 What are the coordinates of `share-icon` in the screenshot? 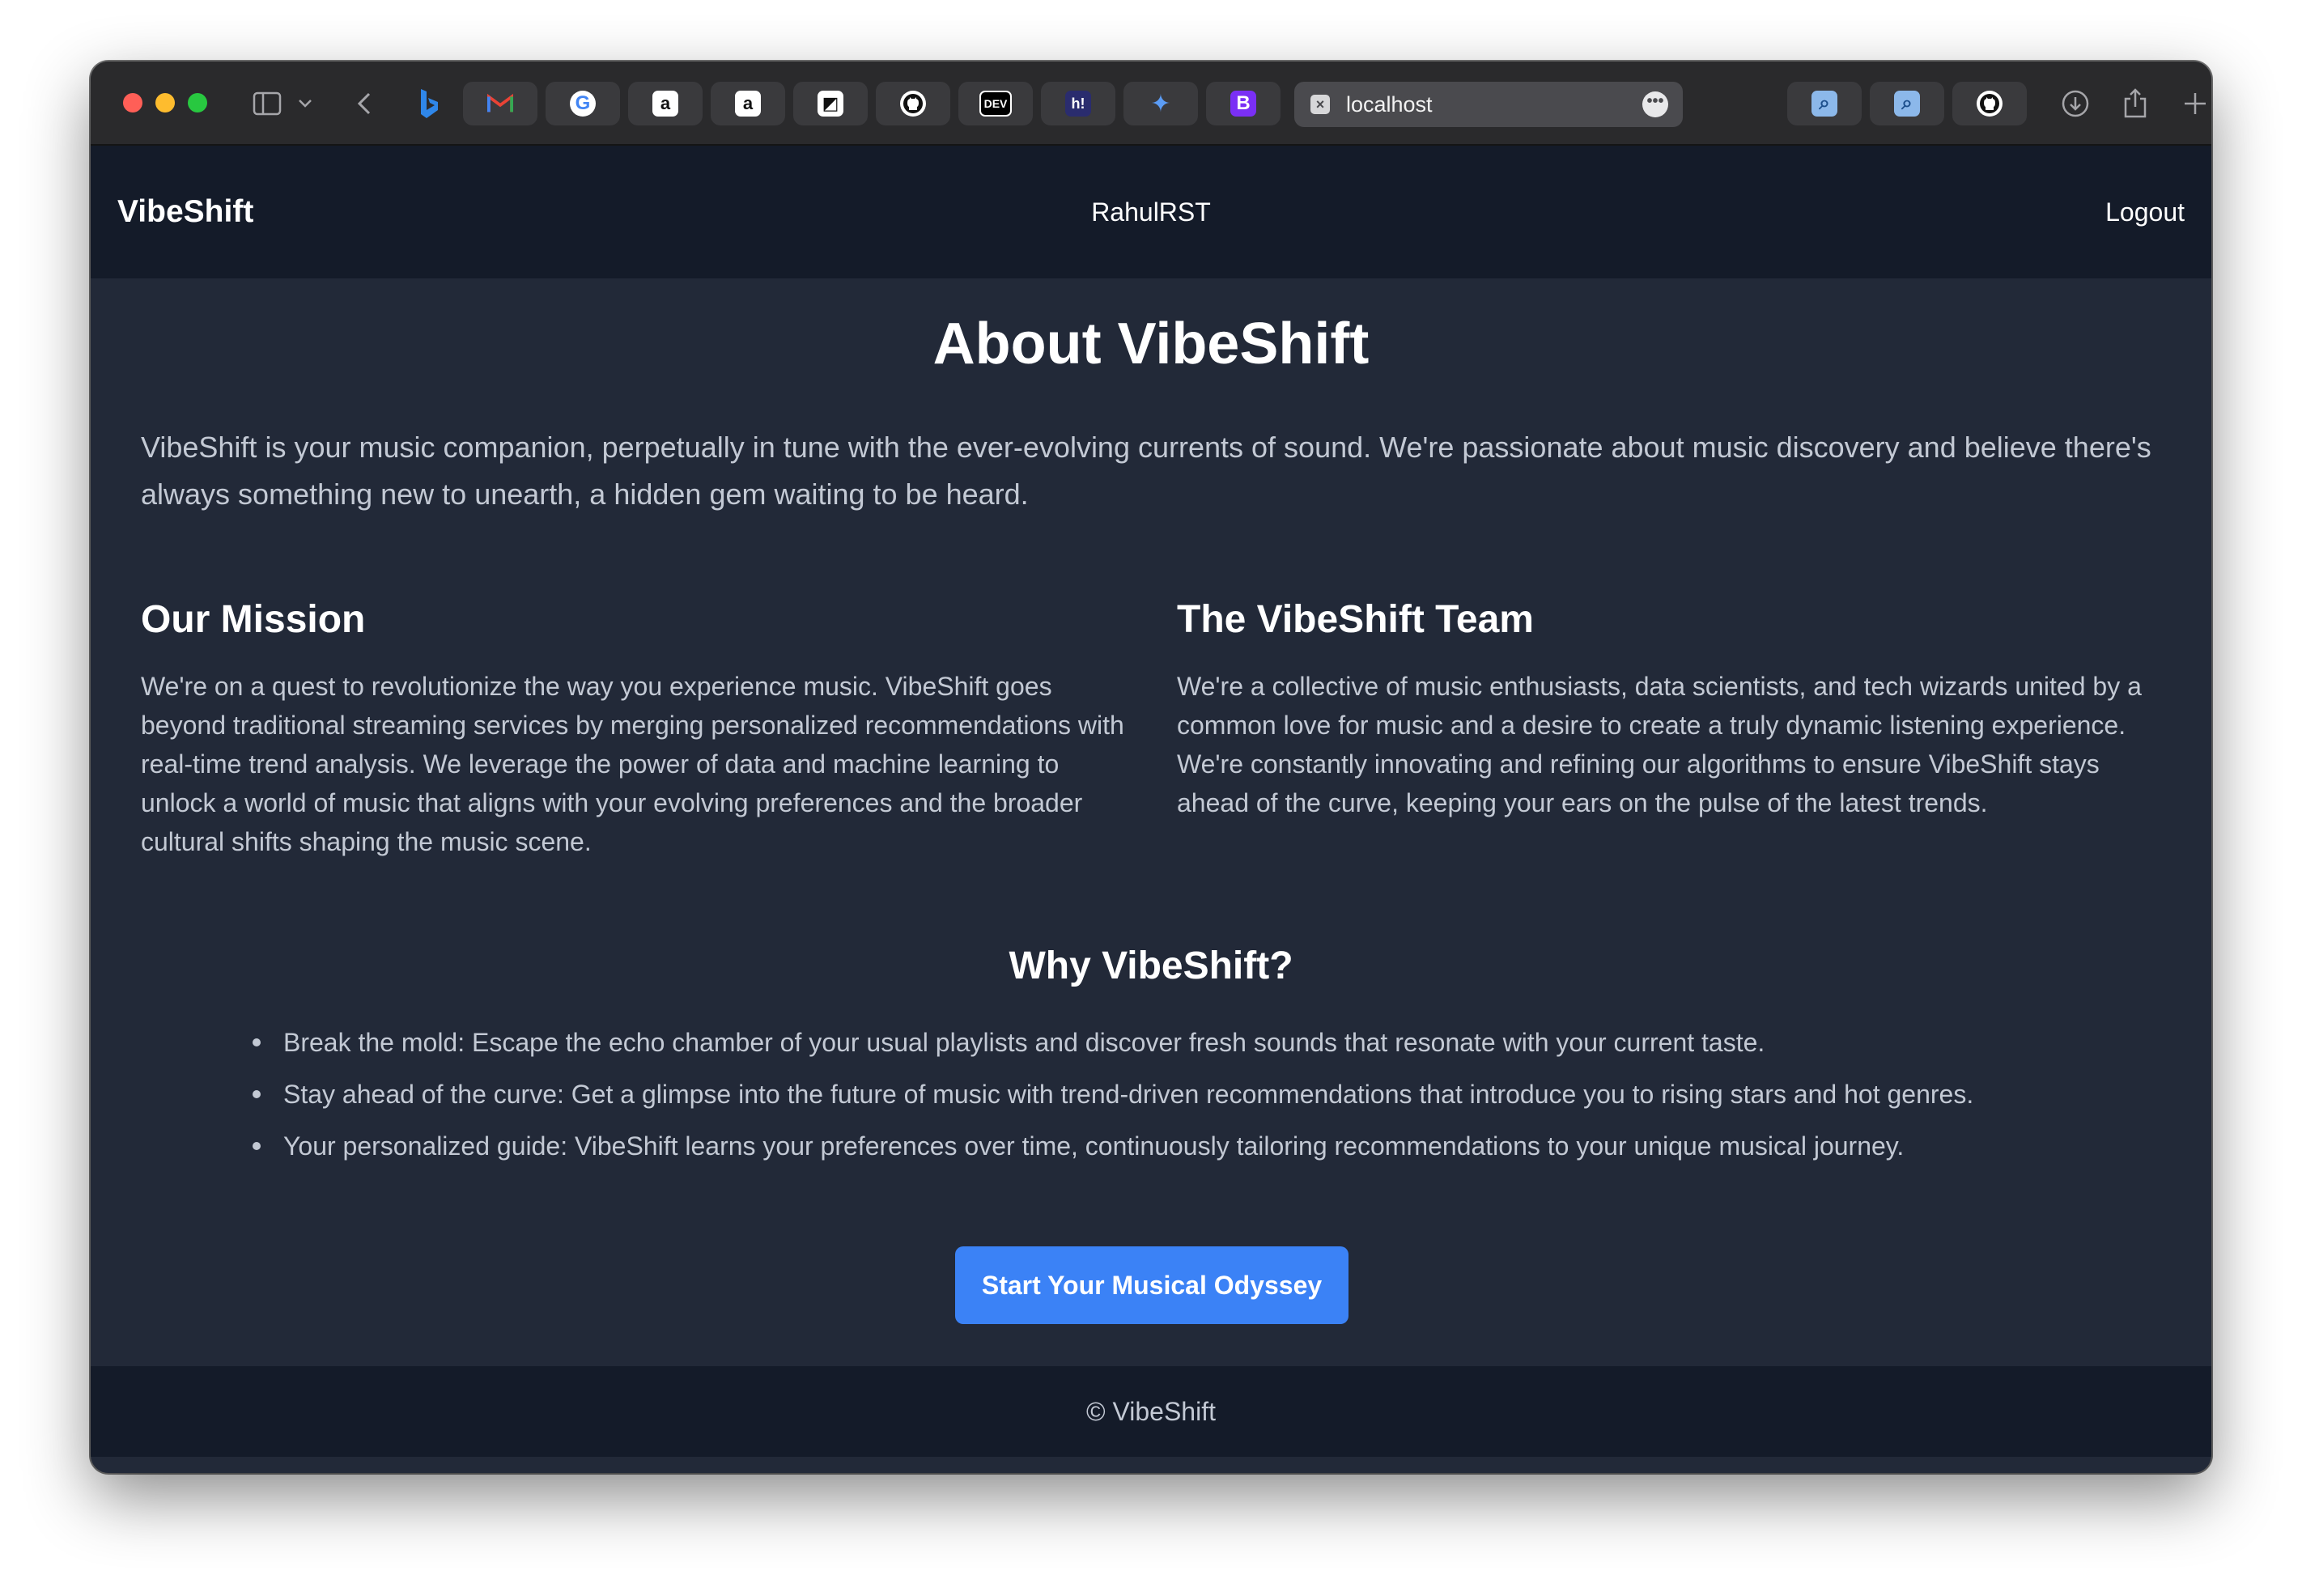 It's located at (2135, 104).